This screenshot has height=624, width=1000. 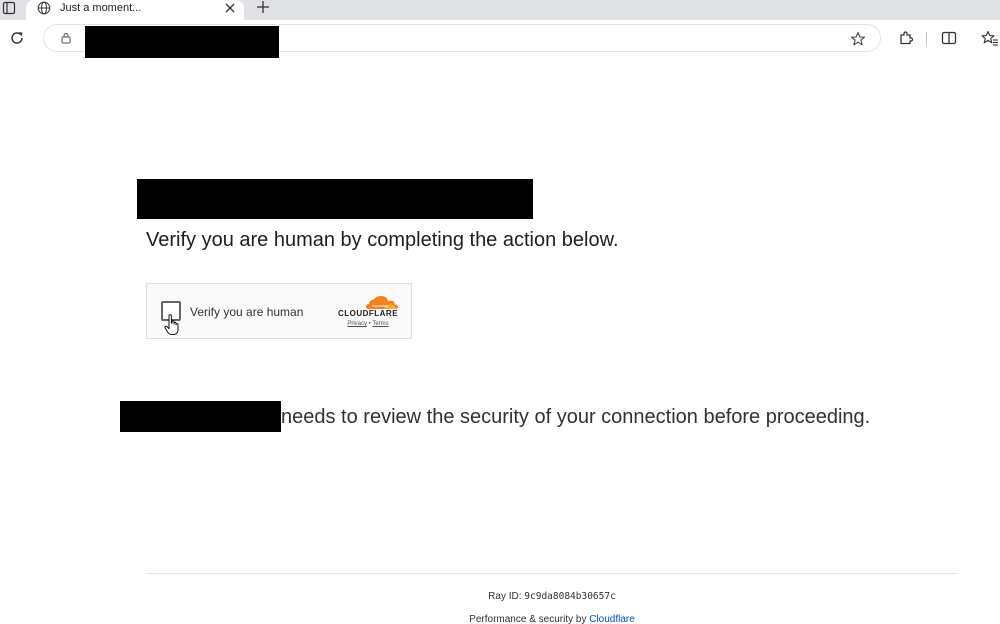 What do you see at coordinates (612, 619) in the screenshot?
I see `cloudflare-link: Cloudflare` at bounding box center [612, 619].